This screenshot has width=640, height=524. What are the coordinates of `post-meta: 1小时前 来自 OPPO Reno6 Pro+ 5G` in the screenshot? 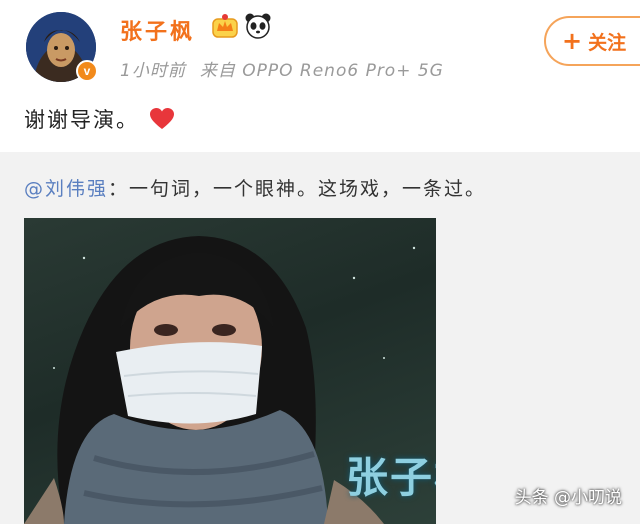 It's located at (282, 68).